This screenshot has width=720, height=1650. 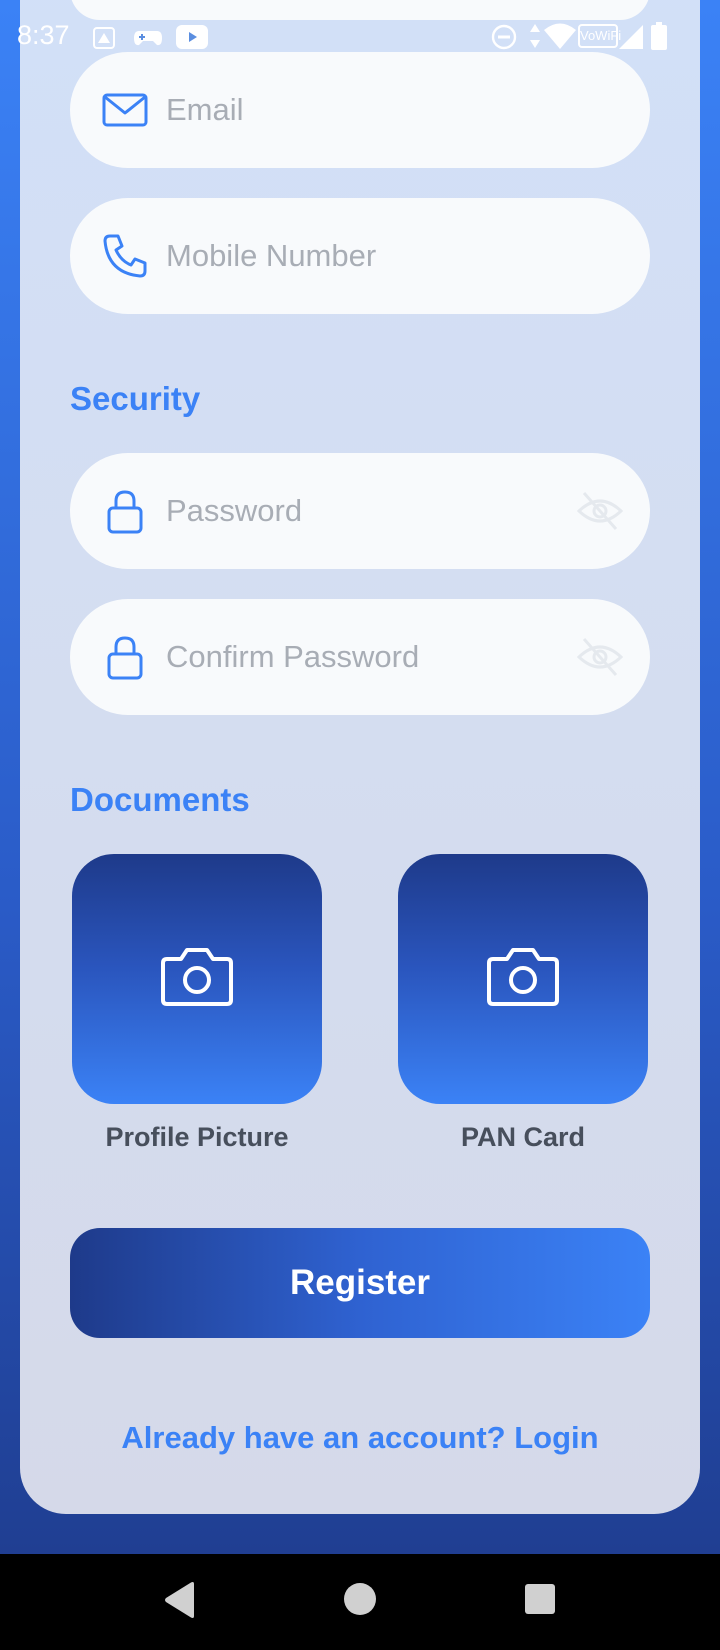 What do you see at coordinates (523, 1137) in the screenshot?
I see `pan-card-label: PAN Card` at bounding box center [523, 1137].